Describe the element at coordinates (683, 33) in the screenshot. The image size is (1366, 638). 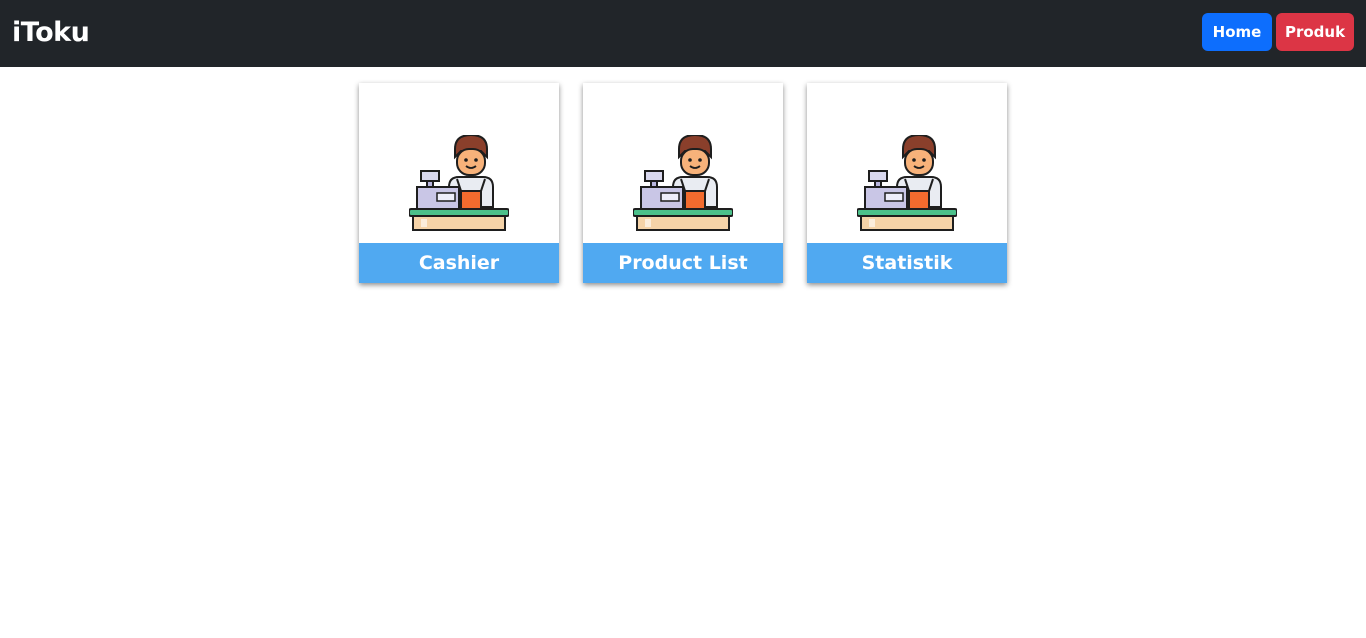
I see `navbar: iToku Home Produk` at that location.